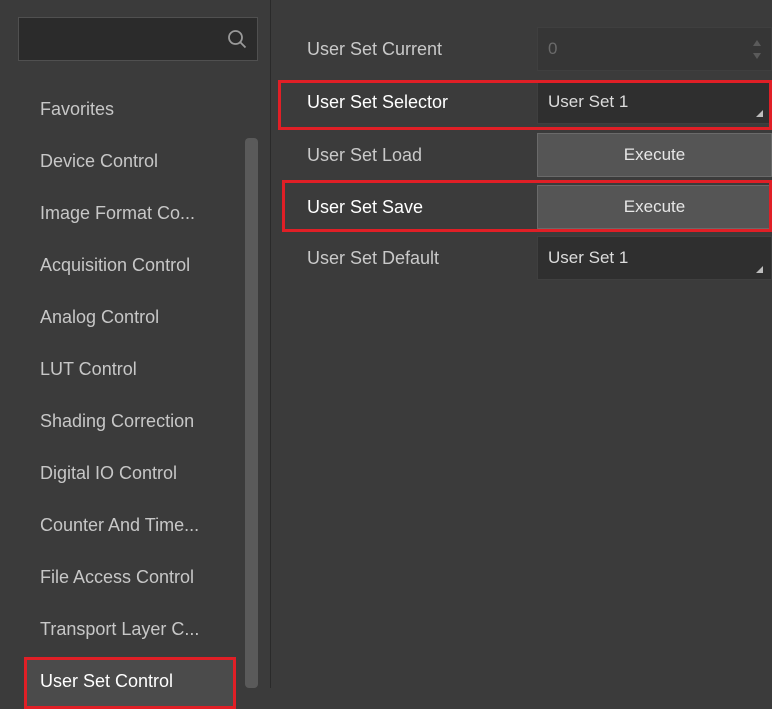  I want to click on user-set-selector-dropdown: User Set 1, so click(654, 102).